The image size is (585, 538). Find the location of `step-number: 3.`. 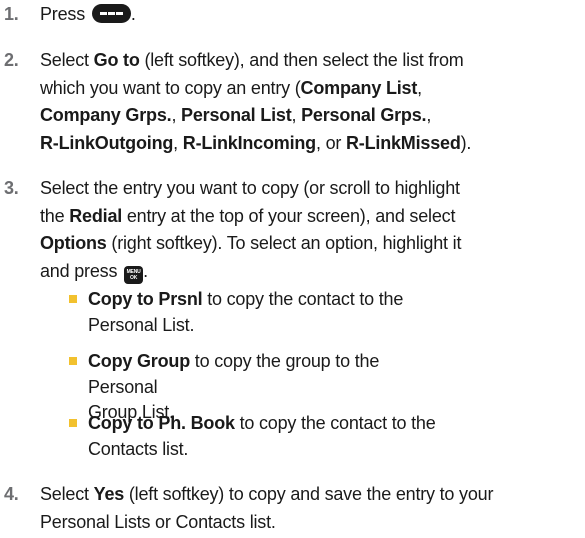

step-number: 3. is located at coordinates (11, 188).